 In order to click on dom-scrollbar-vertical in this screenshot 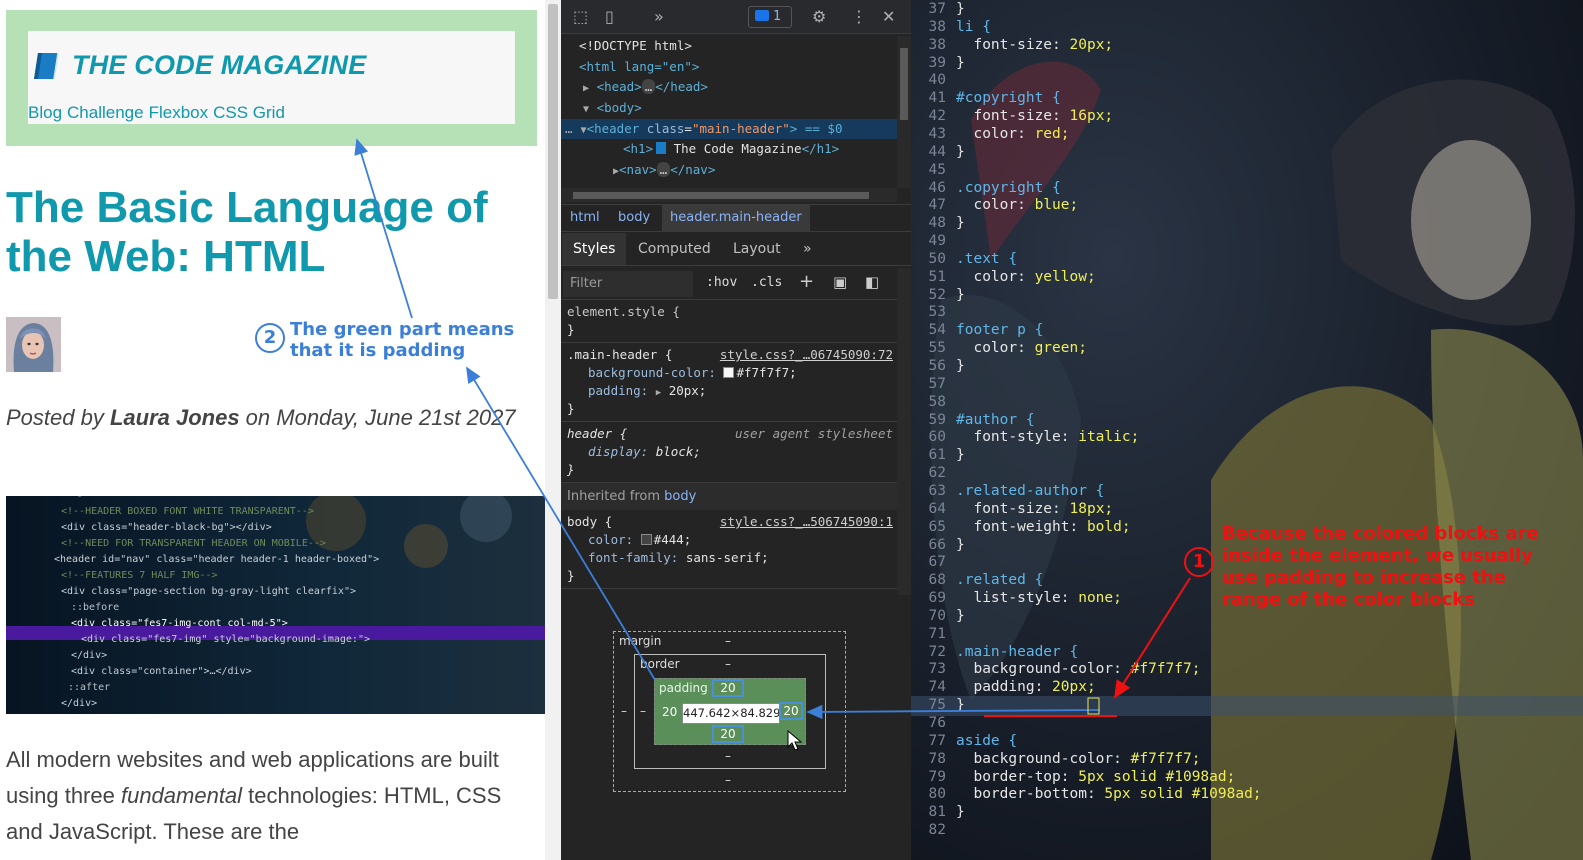, I will do `click(904, 112)`.